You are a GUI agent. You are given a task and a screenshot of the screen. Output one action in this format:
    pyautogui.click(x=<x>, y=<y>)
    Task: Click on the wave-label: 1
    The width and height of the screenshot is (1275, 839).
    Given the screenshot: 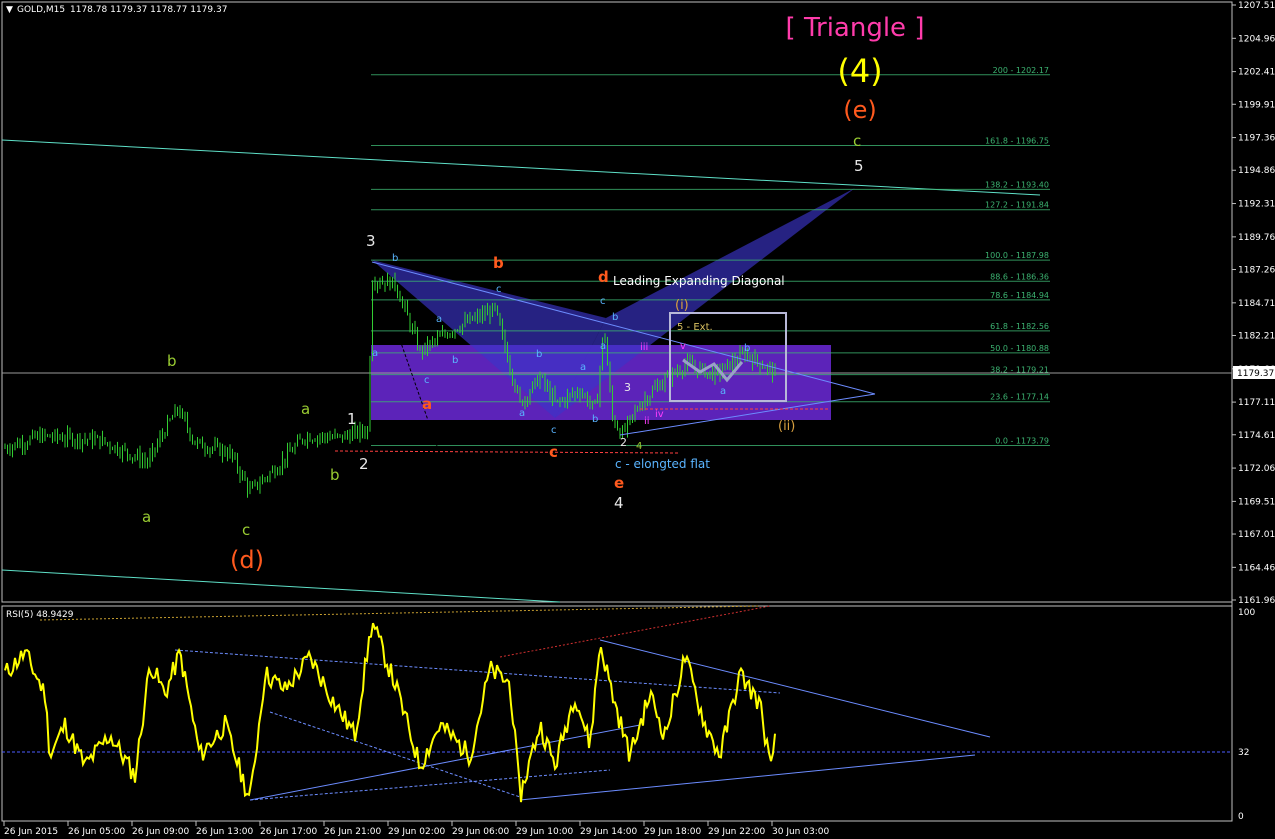 What is the action you would take?
    pyautogui.click(x=352, y=419)
    